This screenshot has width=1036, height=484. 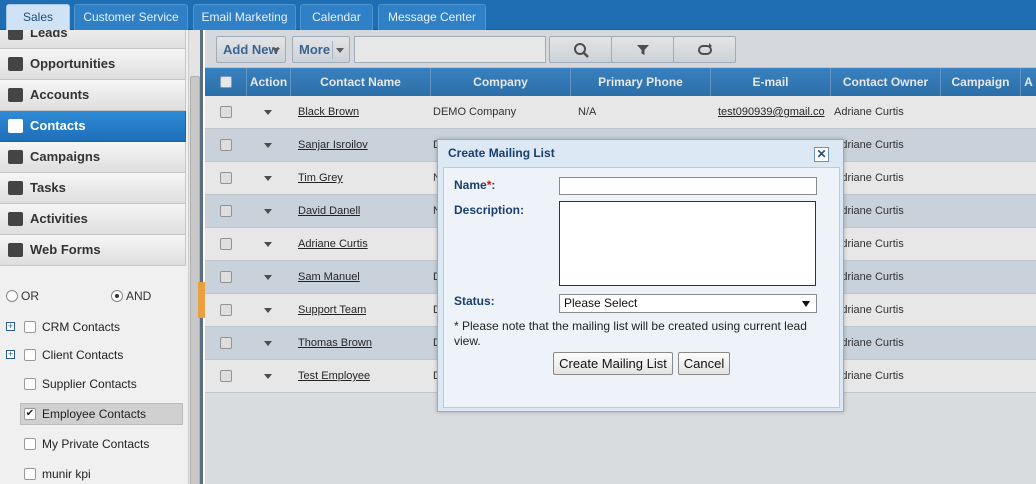 What do you see at coordinates (30, 414) in the screenshot?
I see `filter-checkbox-checked: ✔` at bounding box center [30, 414].